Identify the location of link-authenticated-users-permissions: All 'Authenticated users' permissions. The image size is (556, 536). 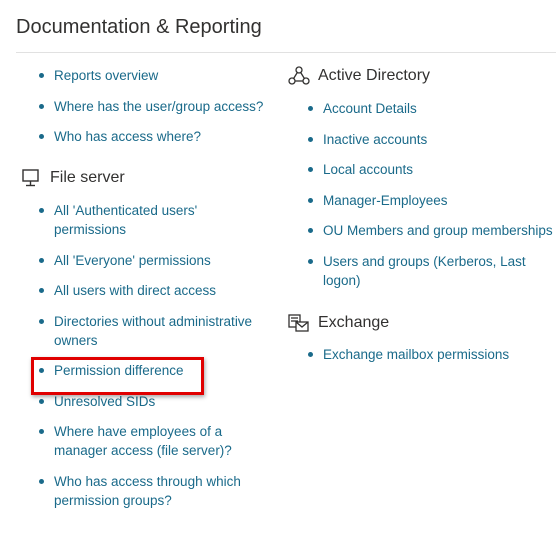
(147, 220).